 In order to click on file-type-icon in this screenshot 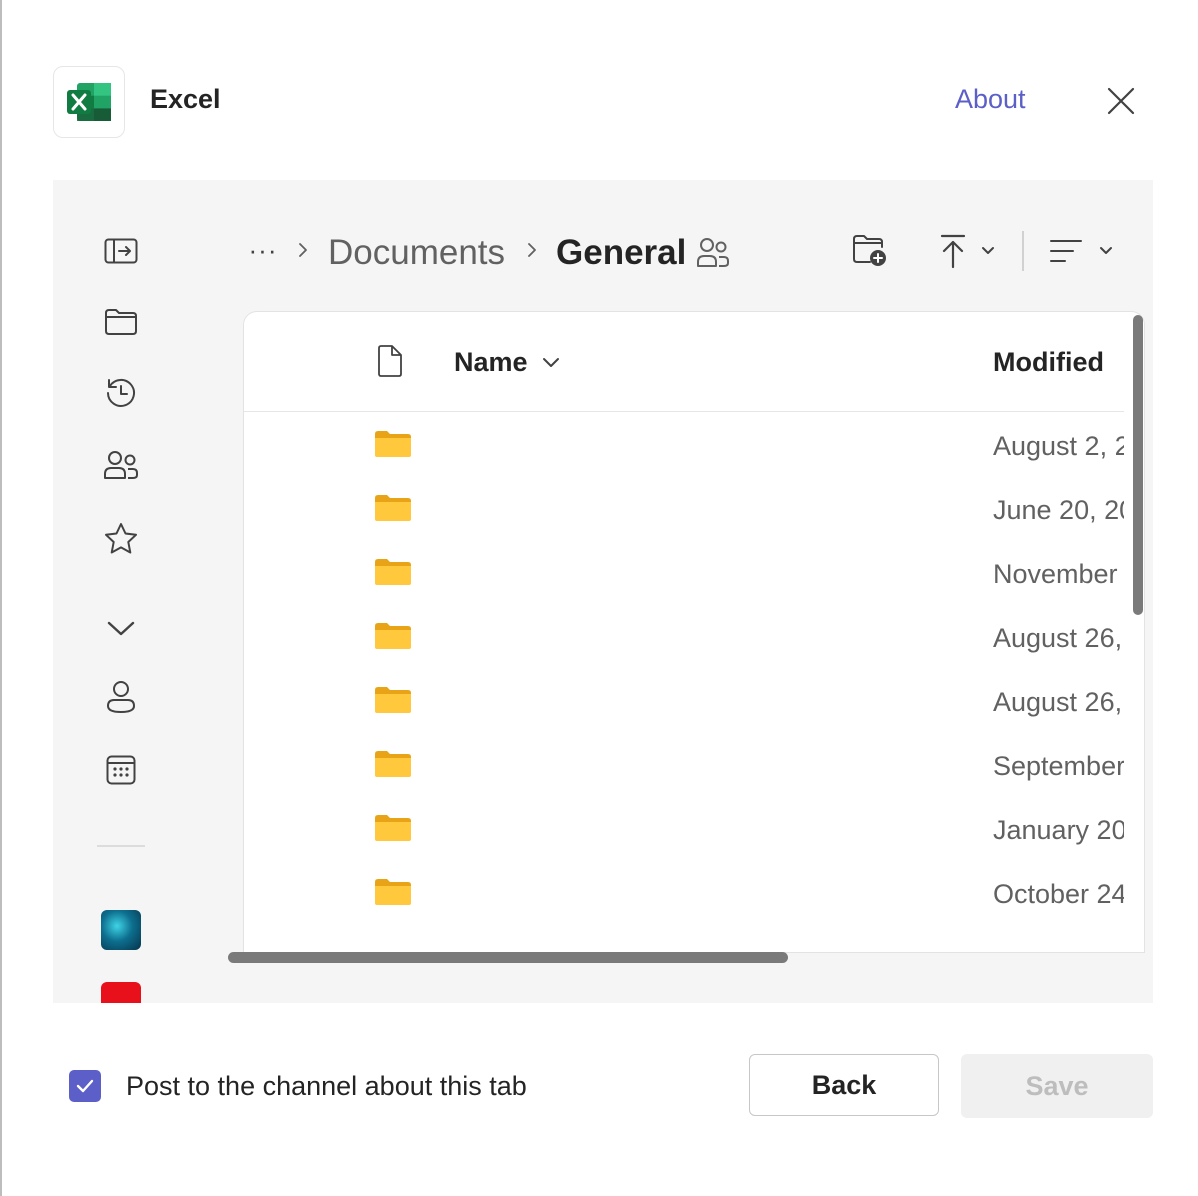, I will do `click(390, 361)`.